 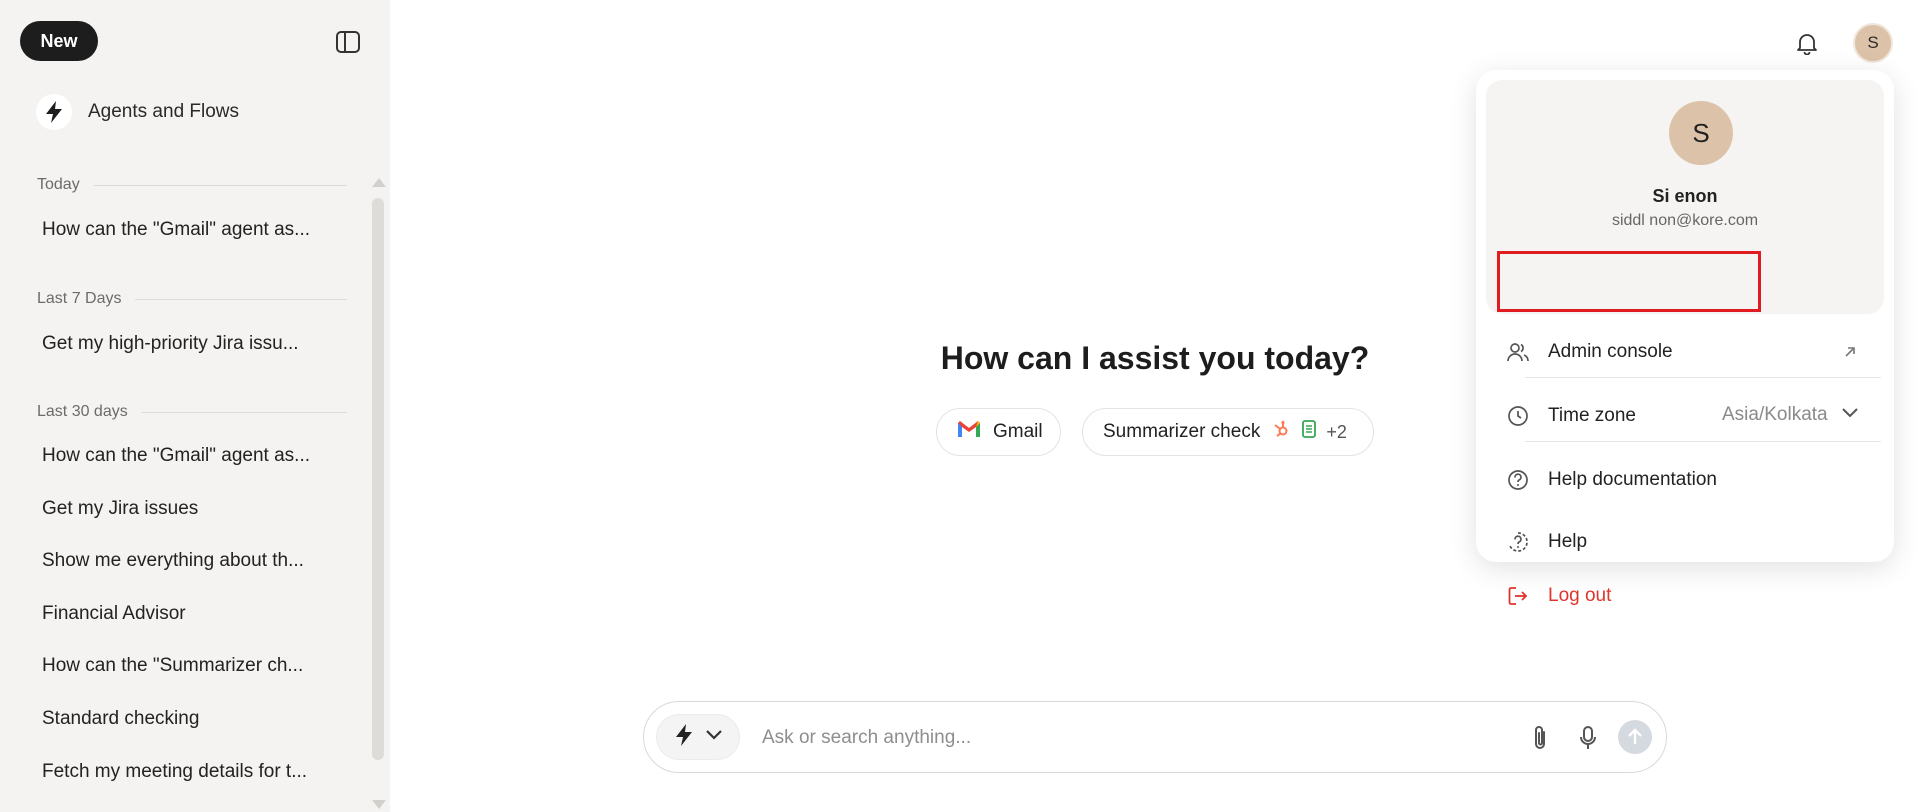 I want to click on search-input, so click(x=1132, y=738).